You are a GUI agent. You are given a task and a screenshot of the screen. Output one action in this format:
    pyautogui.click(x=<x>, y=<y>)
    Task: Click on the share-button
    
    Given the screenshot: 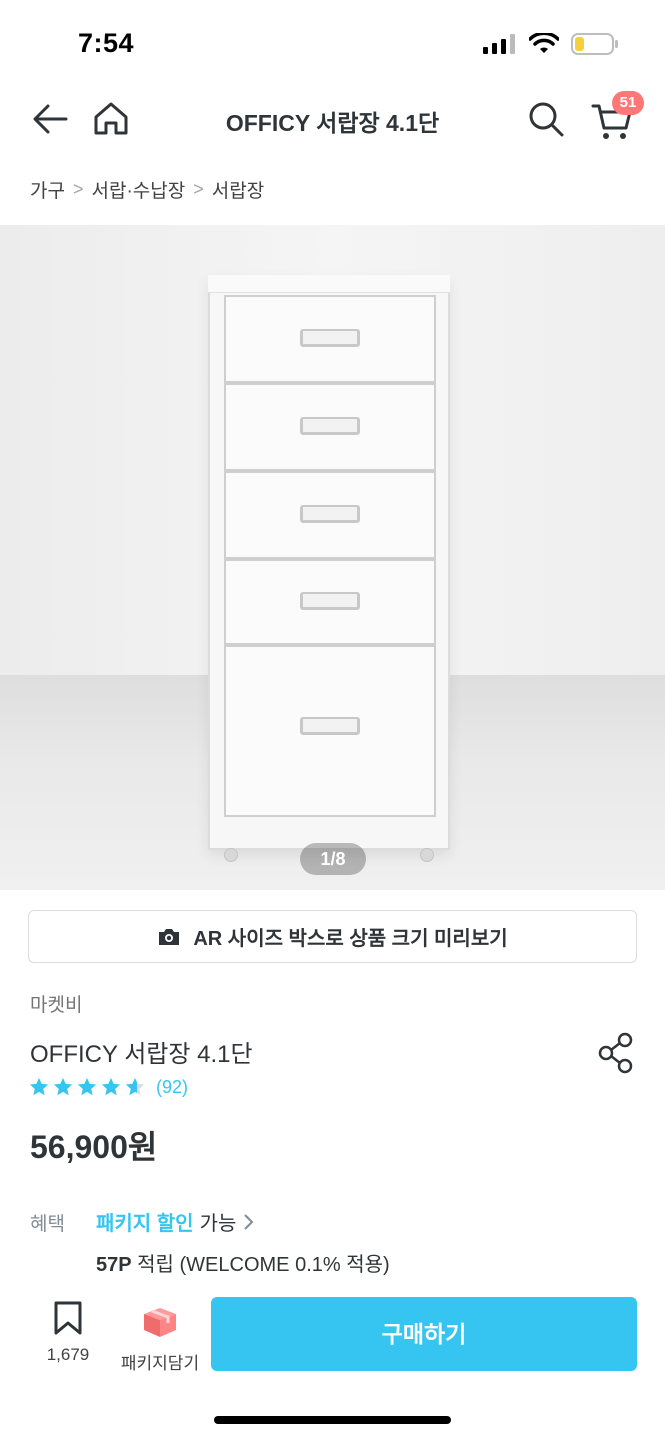 What is the action you would take?
    pyautogui.click(x=617, y=1053)
    